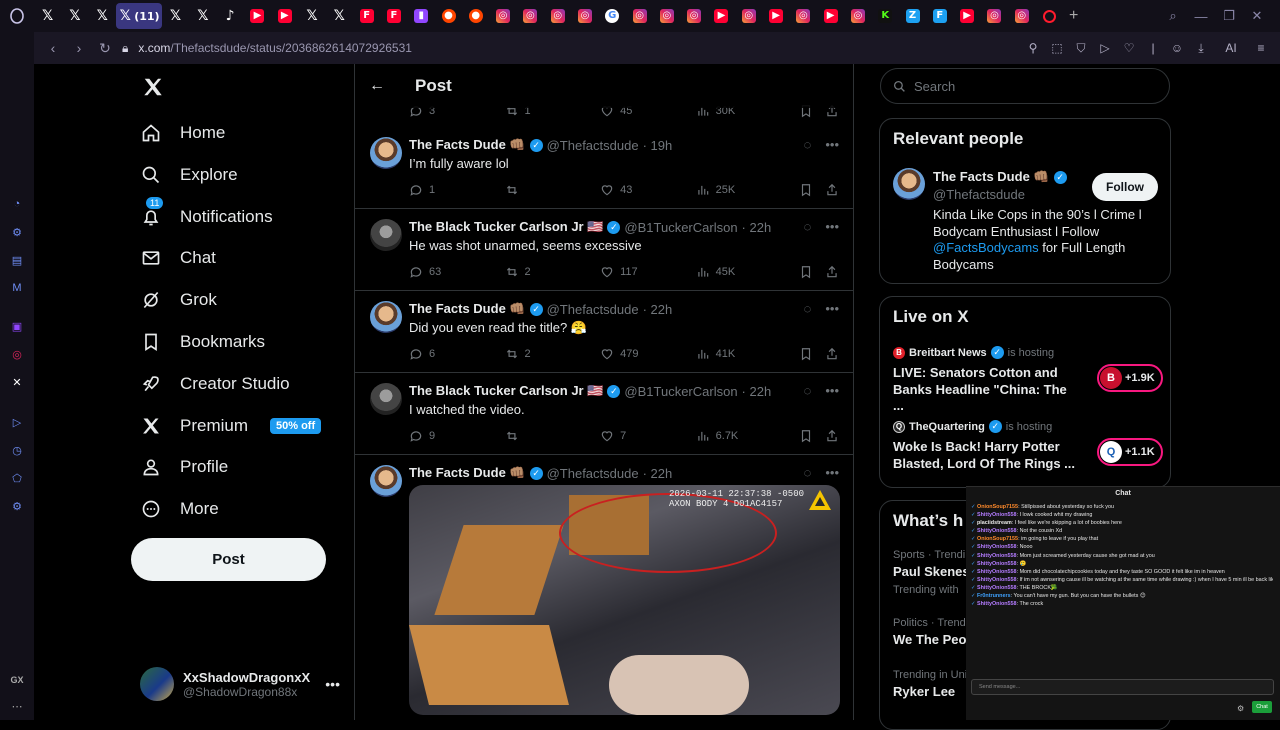 The image size is (1280, 730). I want to click on close-window-button: ✕, so click(1257, 16).